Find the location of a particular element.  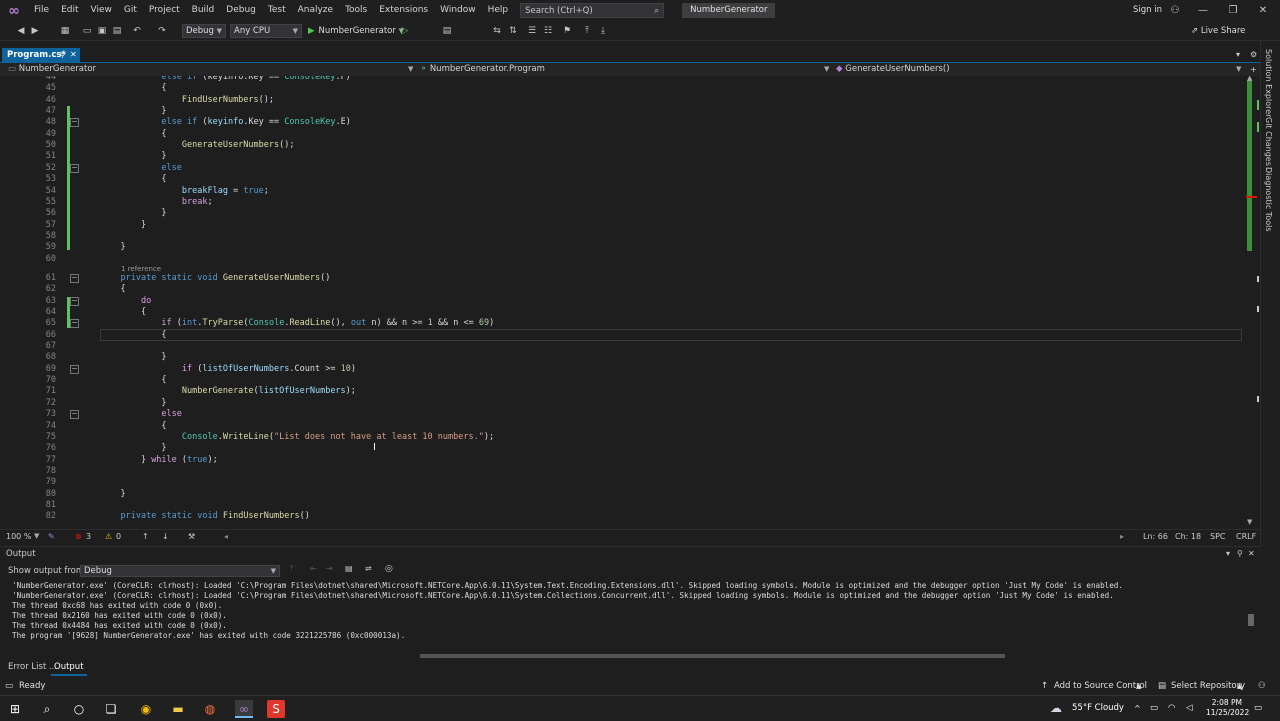

tab-list-dropdown-icon: ▾ is located at coordinates (1238, 55).